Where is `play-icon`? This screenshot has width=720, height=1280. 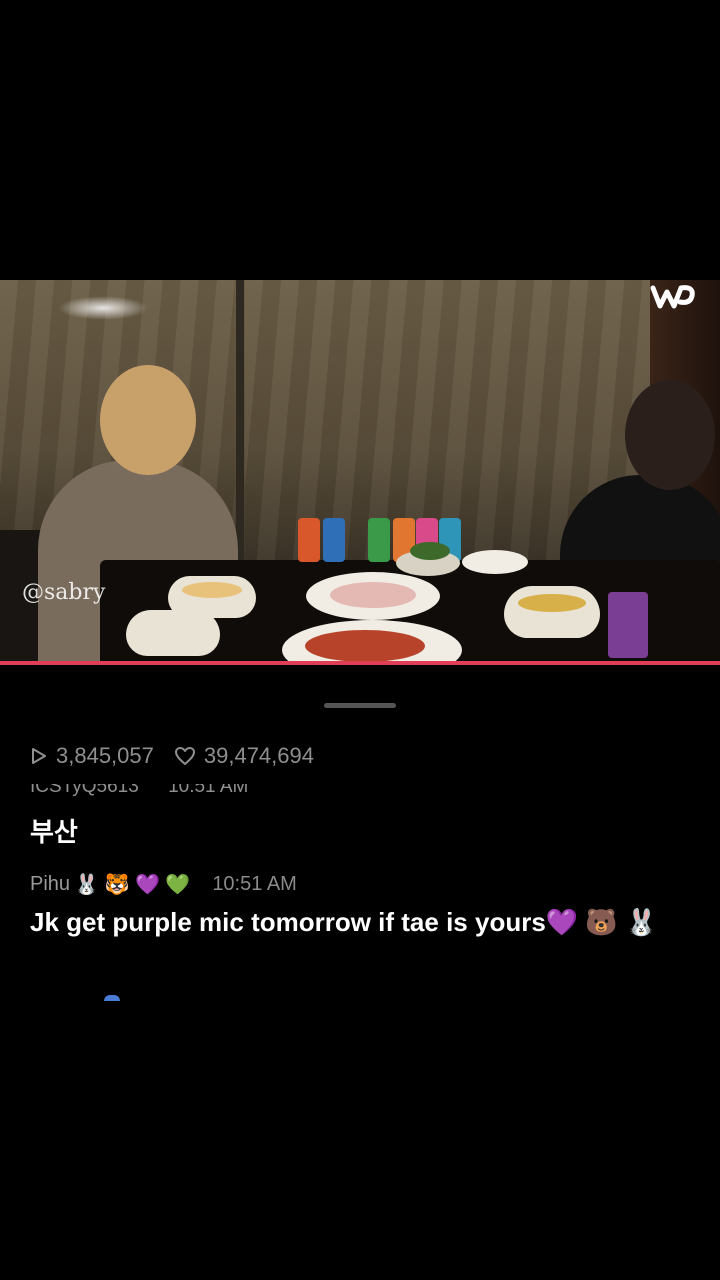 play-icon is located at coordinates (39, 756).